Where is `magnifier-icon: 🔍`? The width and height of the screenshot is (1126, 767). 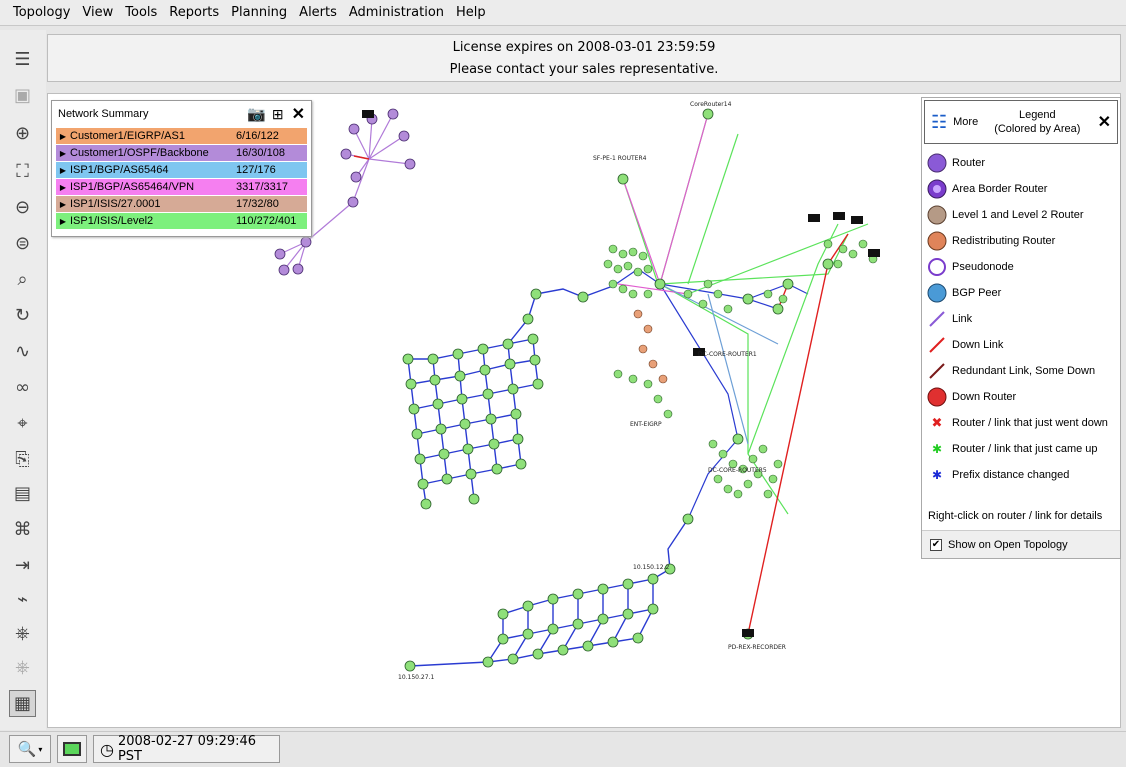
magnifier-icon: 🔍 is located at coordinates (27, 749).